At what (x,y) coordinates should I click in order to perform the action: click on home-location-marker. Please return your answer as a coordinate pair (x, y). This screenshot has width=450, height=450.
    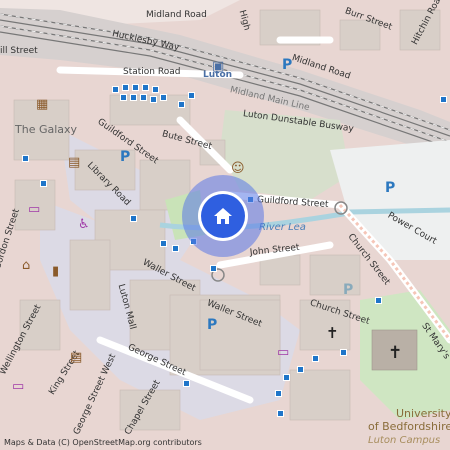
    Looking at the image, I should click on (223, 216).